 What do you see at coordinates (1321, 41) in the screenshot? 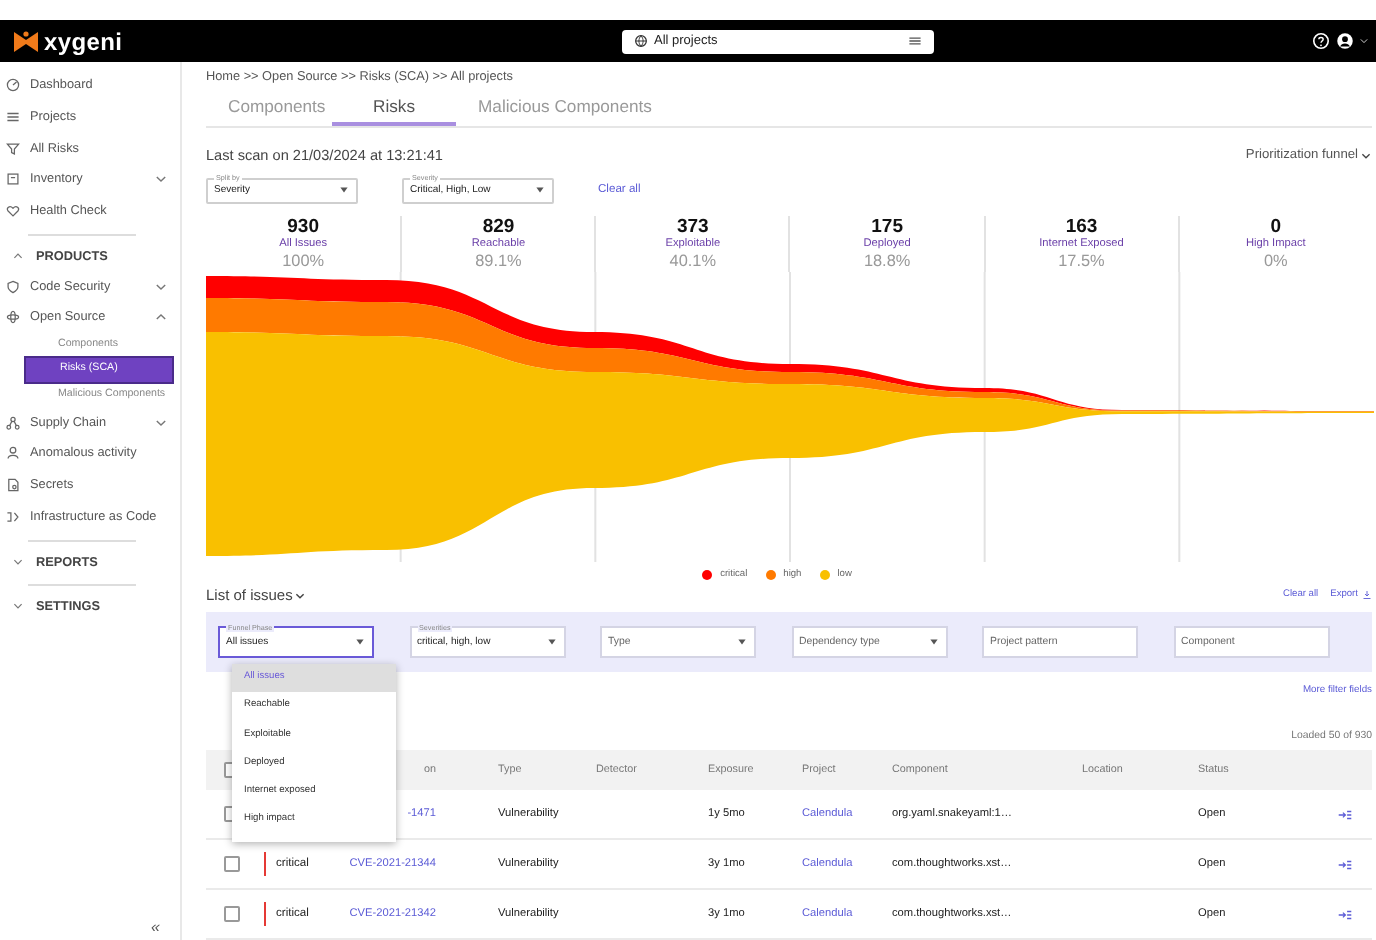
I see `help-icon` at bounding box center [1321, 41].